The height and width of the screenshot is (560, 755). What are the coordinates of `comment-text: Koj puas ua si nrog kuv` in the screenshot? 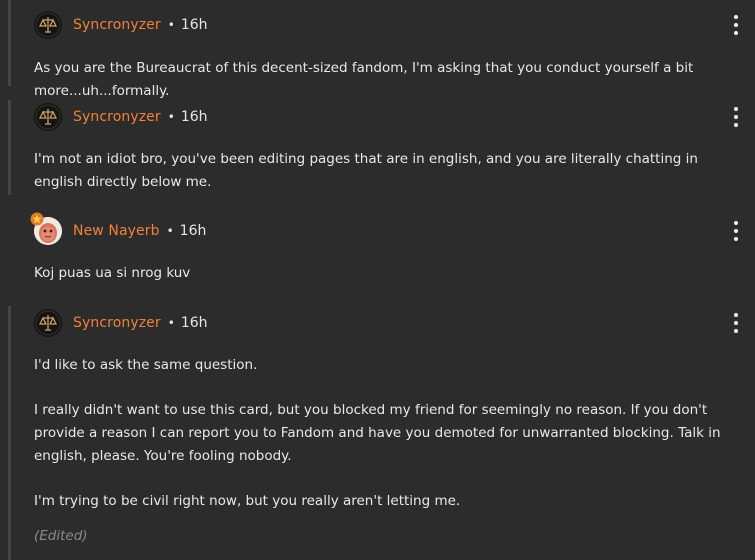 It's located at (112, 273).